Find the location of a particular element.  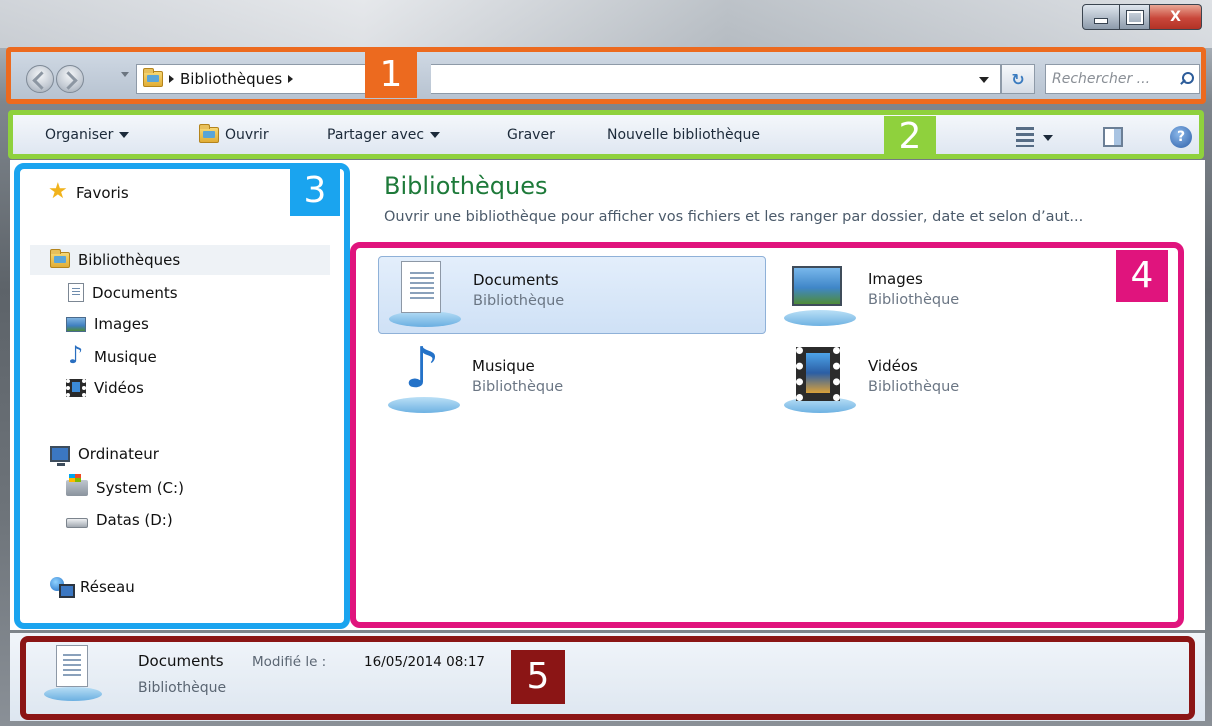

nav-item-system-c: System (C:) is located at coordinates (125, 485).